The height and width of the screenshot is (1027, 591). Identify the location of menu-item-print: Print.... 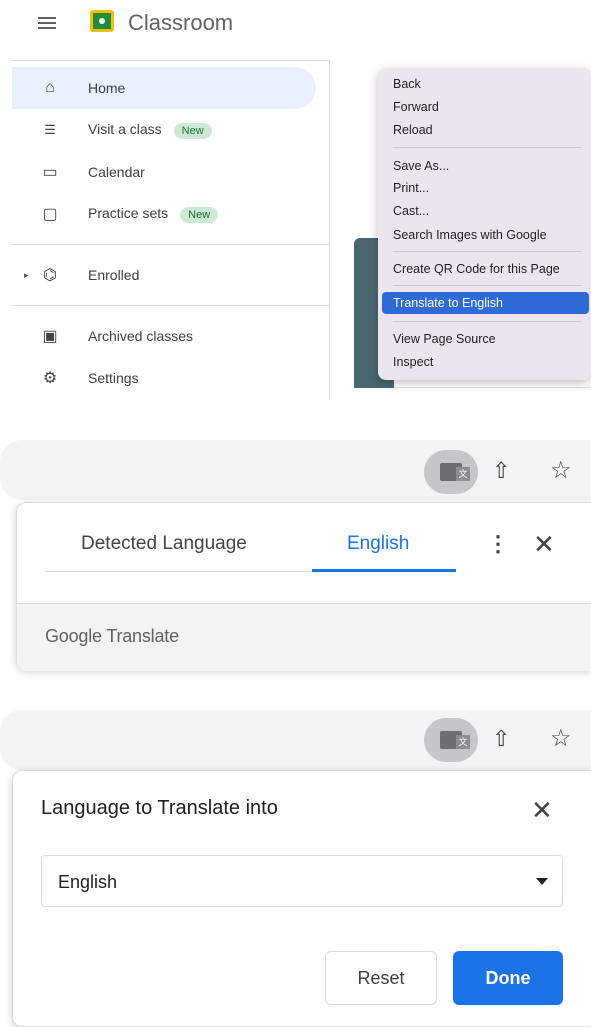
(490, 188).